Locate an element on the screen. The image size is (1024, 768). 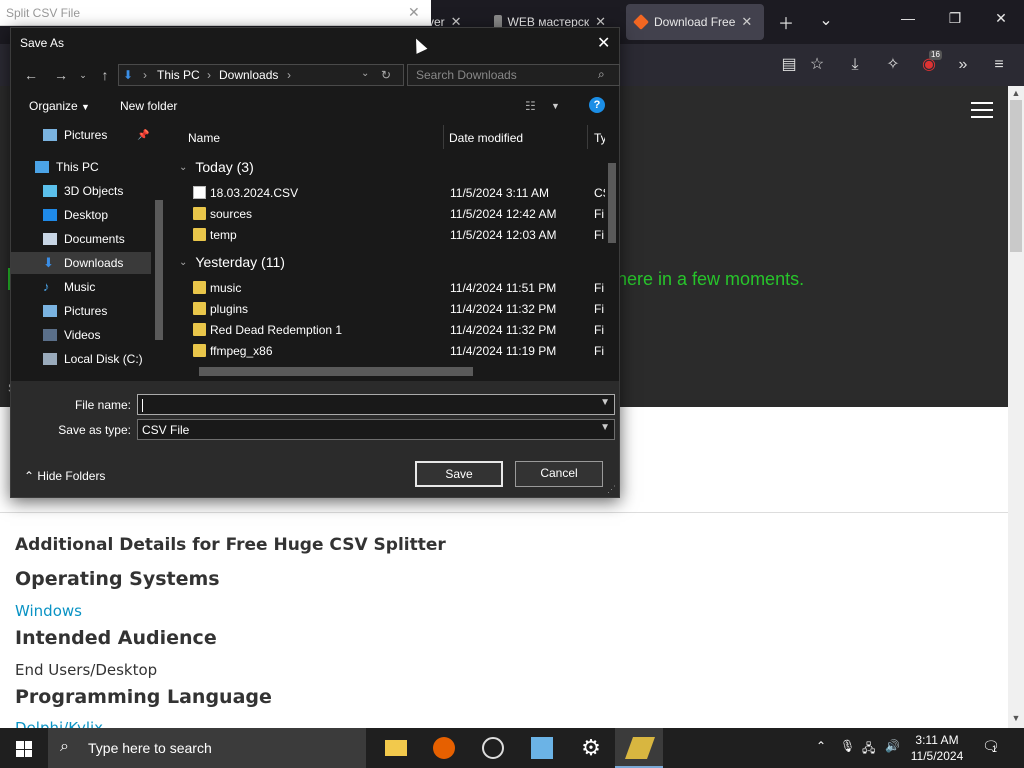
vs-app is located at coordinates (541, 748).